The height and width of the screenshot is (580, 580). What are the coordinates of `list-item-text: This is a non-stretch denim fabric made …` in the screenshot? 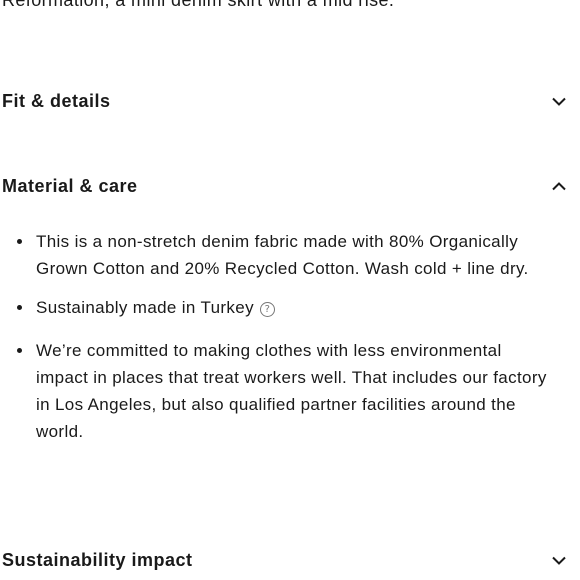 It's located at (282, 255).